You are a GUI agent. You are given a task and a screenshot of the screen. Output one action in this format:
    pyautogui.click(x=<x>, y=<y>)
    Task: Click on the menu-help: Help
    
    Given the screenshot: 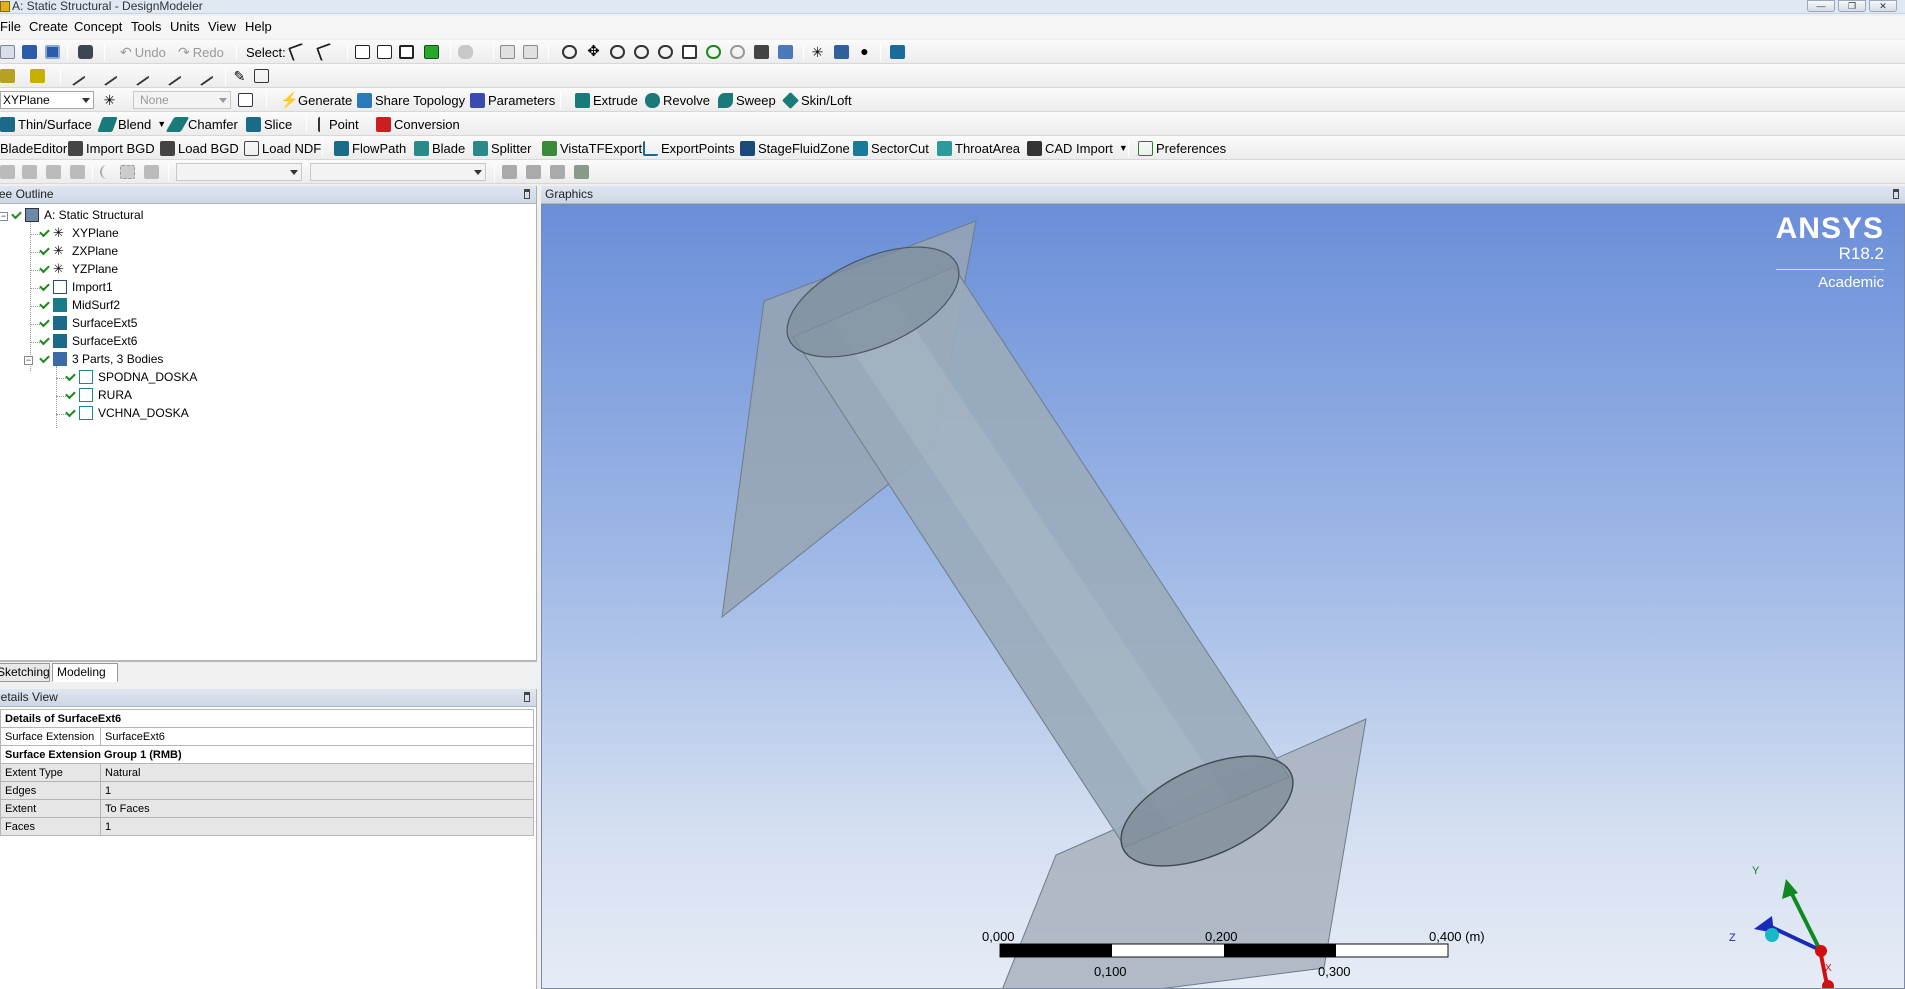 What is the action you would take?
    pyautogui.click(x=258, y=26)
    